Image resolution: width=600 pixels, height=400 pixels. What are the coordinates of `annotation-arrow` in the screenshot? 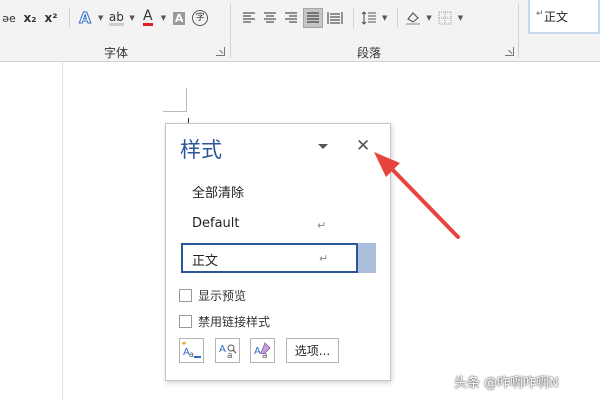 It's located at (417, 195).